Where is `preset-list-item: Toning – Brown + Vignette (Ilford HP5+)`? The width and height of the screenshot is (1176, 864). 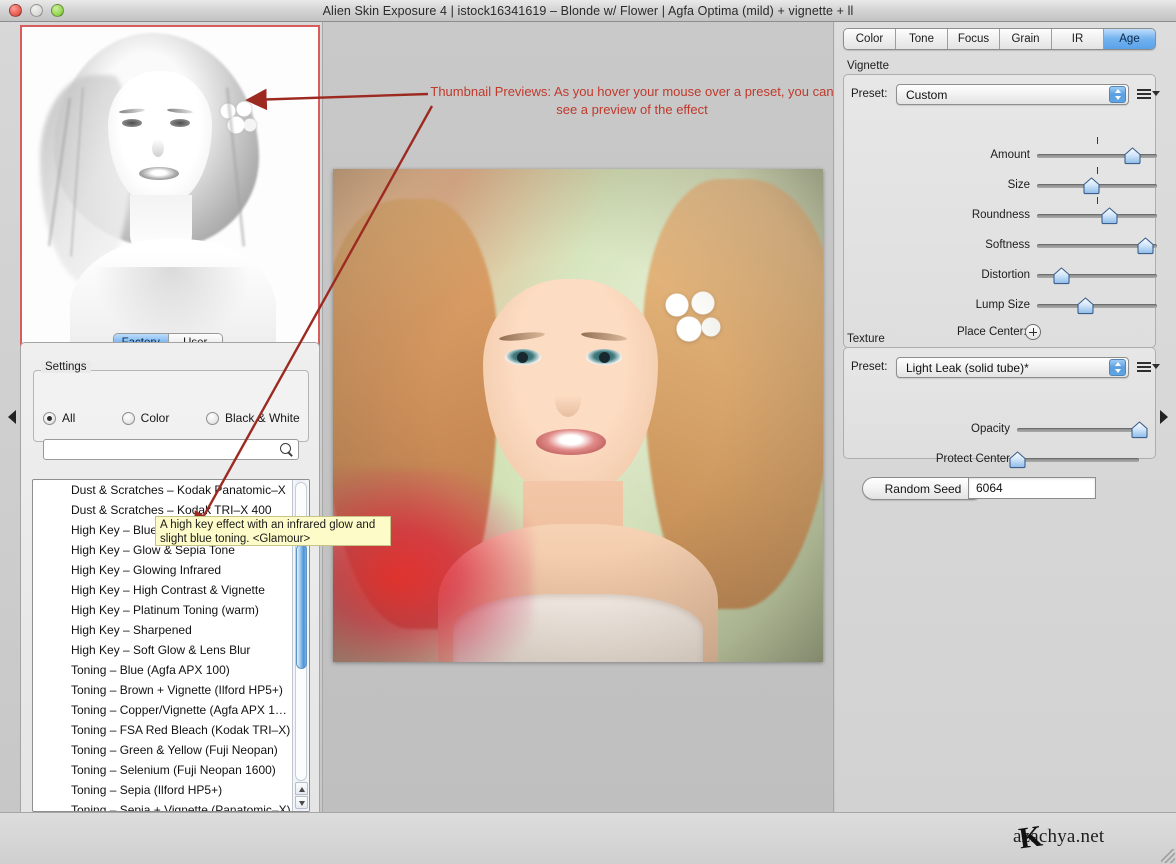 preset-list-item: Toning – Brown + Vignette (Ilford HP5+) is located at coordinates (162, 690).